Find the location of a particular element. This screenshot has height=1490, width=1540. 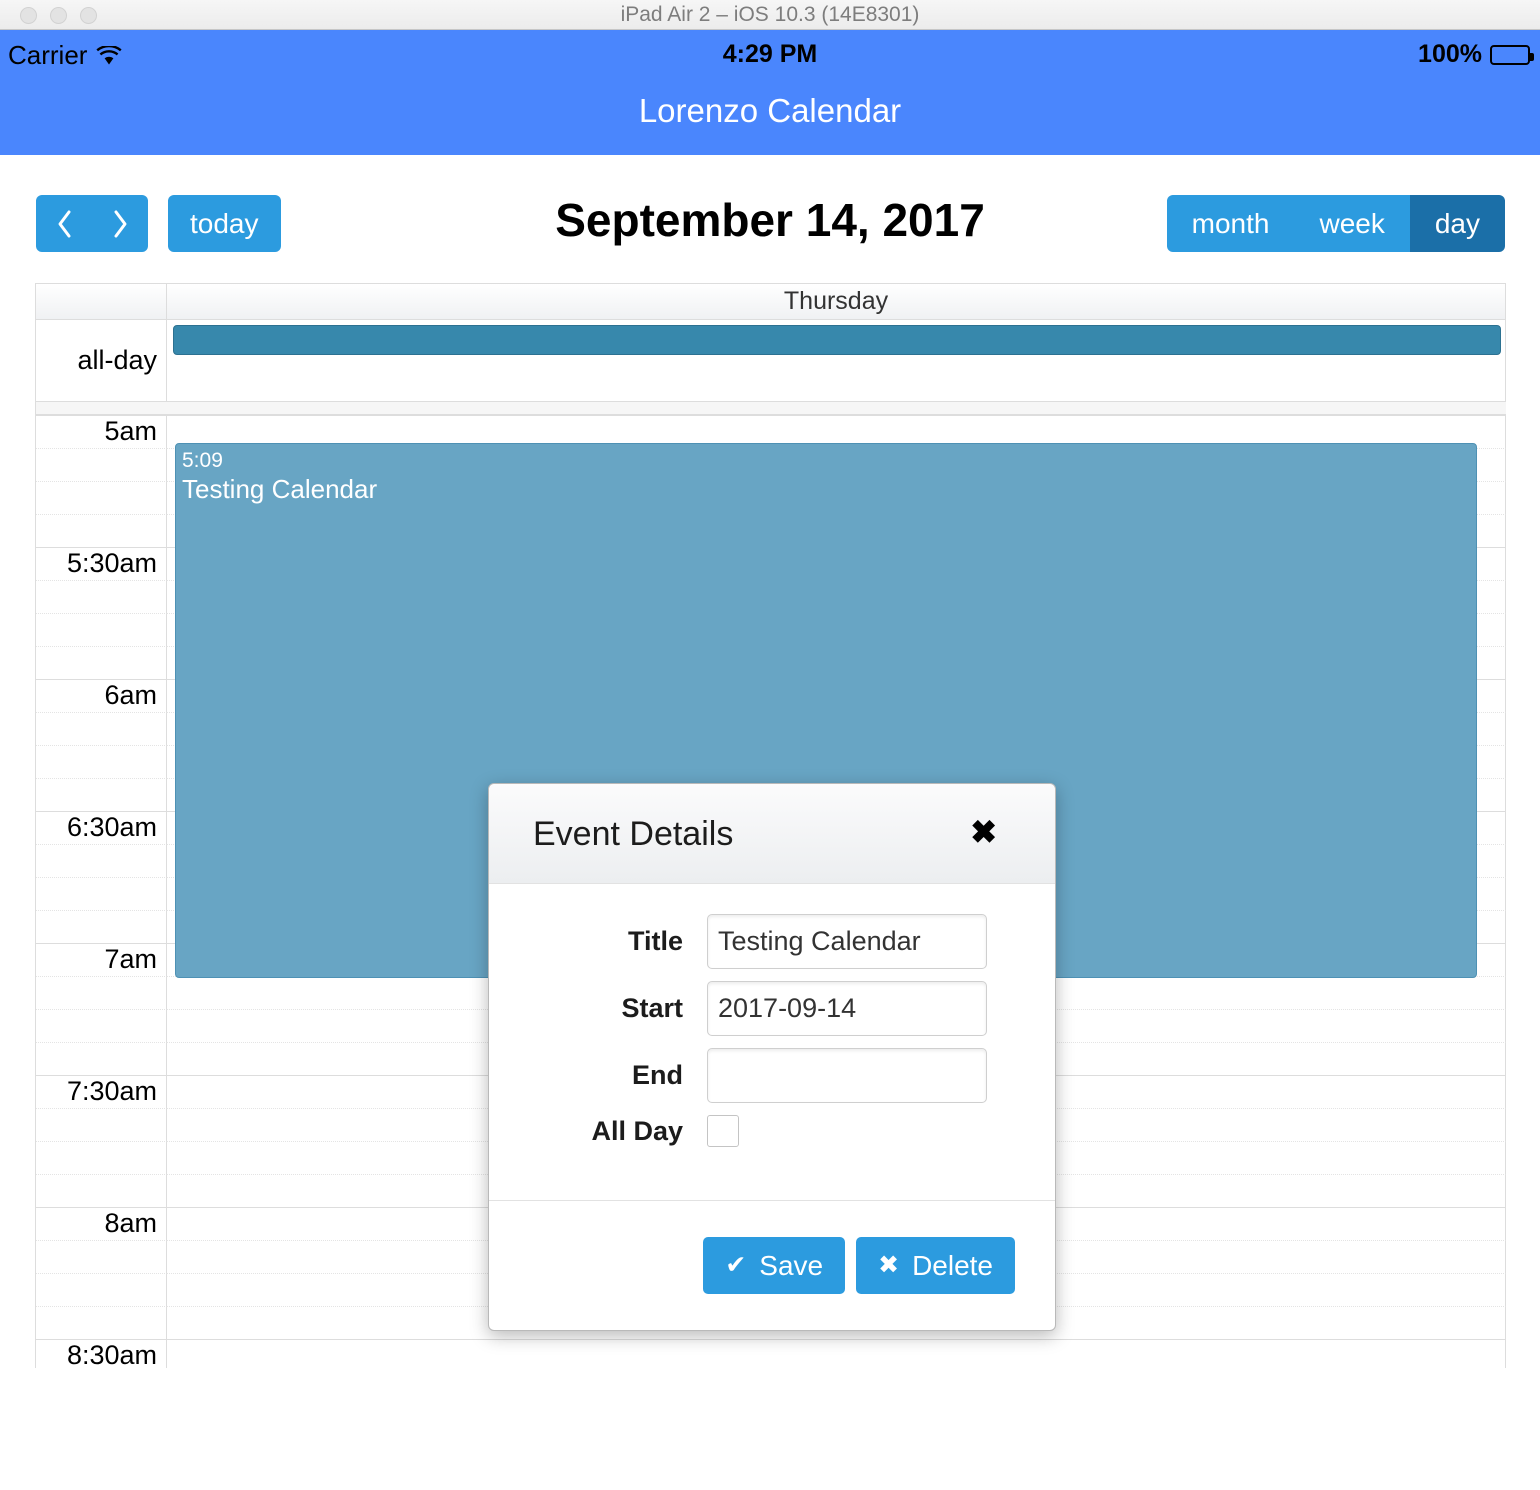

timed-event-time: 5:09 is located at coordinates (202, 460).